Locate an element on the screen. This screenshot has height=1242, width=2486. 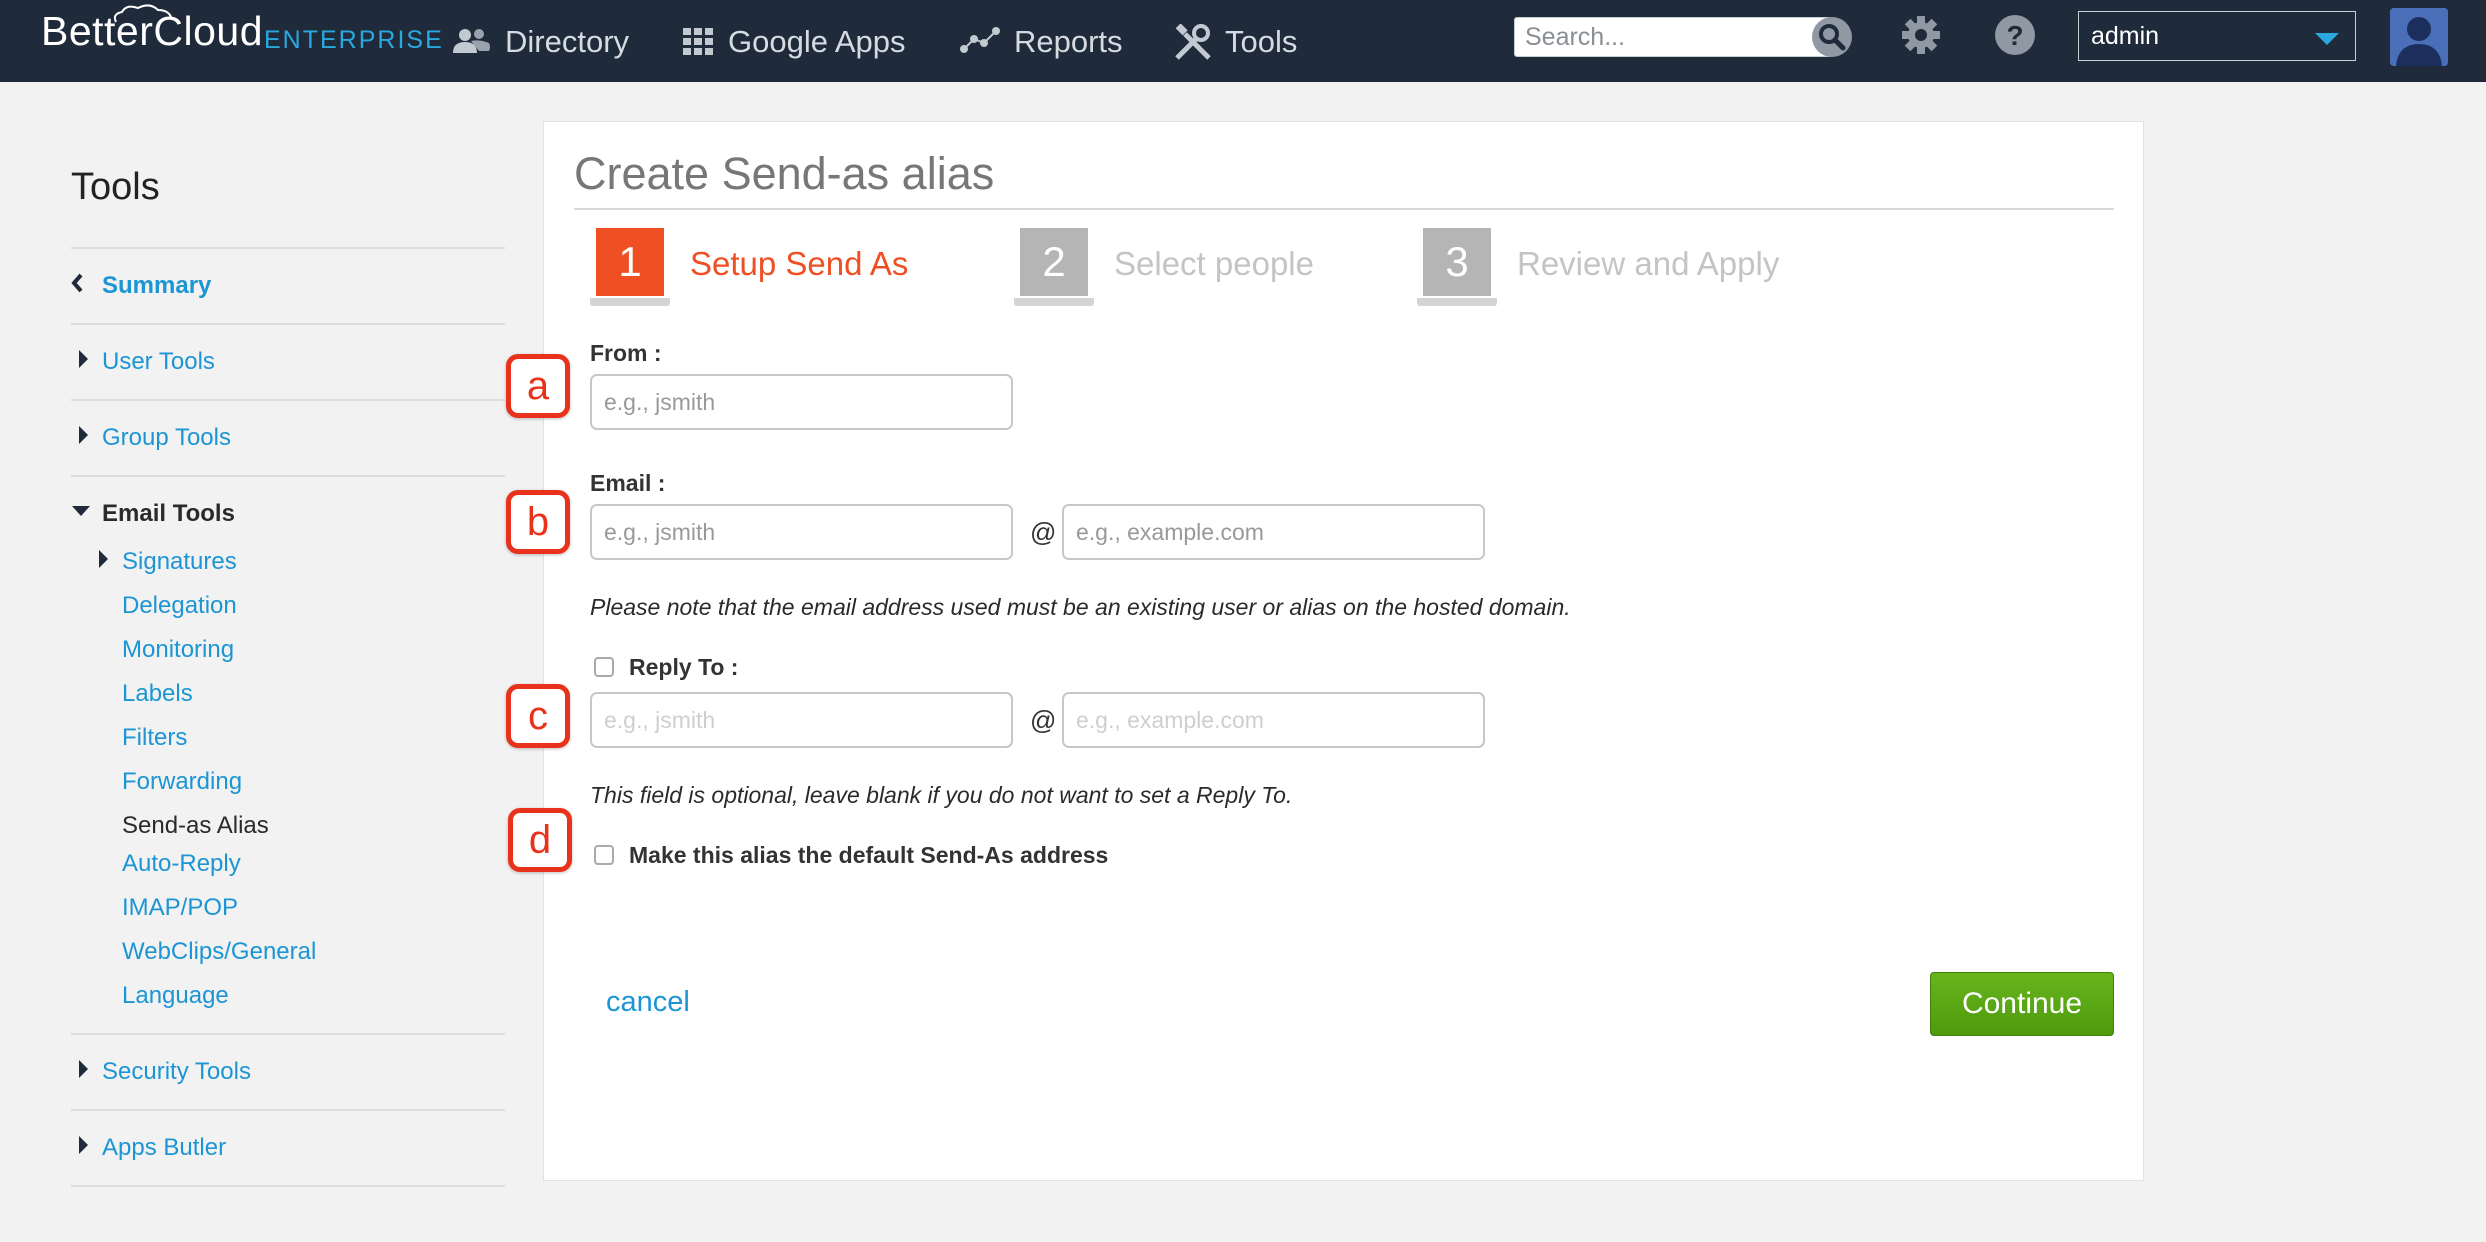
nav-tools: Tools is located at coordinates (1235, 42).